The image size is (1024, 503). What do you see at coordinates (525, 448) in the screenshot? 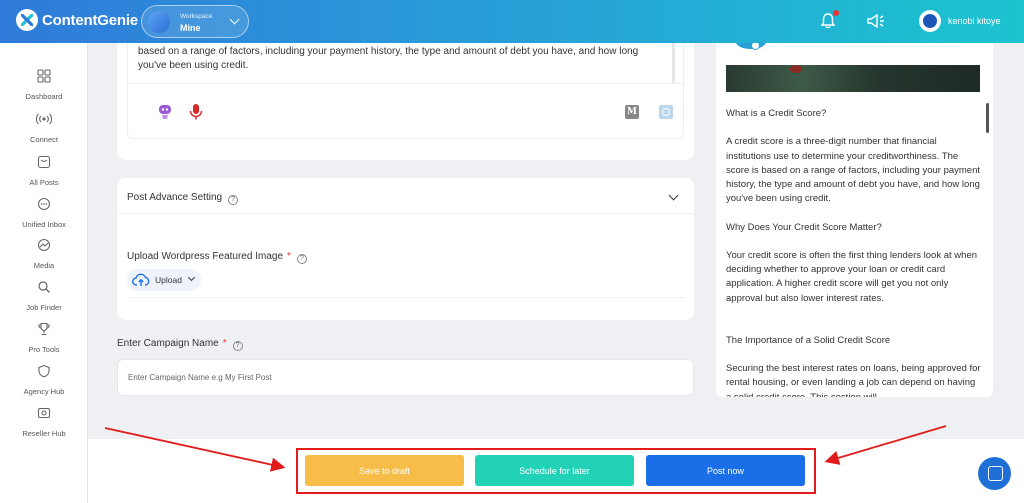
I see `annotation-arrows` at bounding box center [525, 448].